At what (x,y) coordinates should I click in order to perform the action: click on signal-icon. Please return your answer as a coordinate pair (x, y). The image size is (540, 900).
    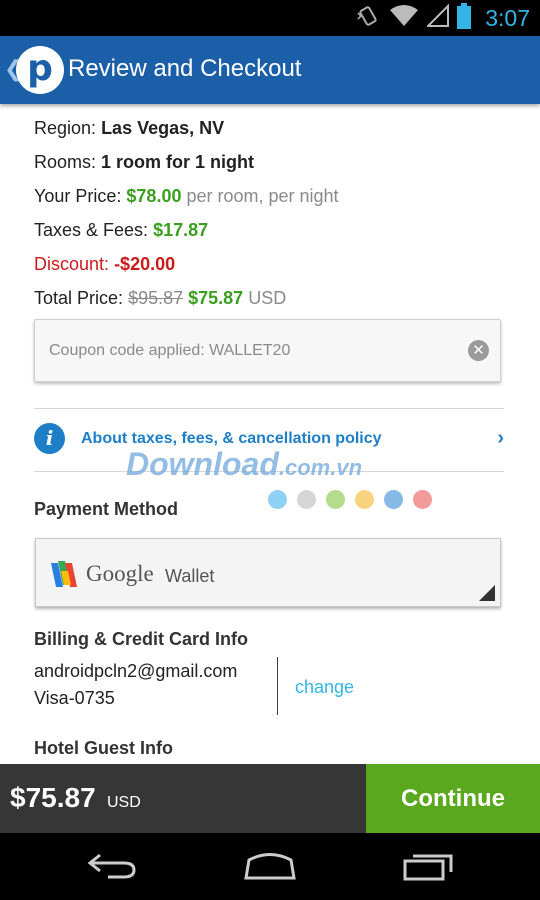
    Looking at the image, I should click on (437, 18).